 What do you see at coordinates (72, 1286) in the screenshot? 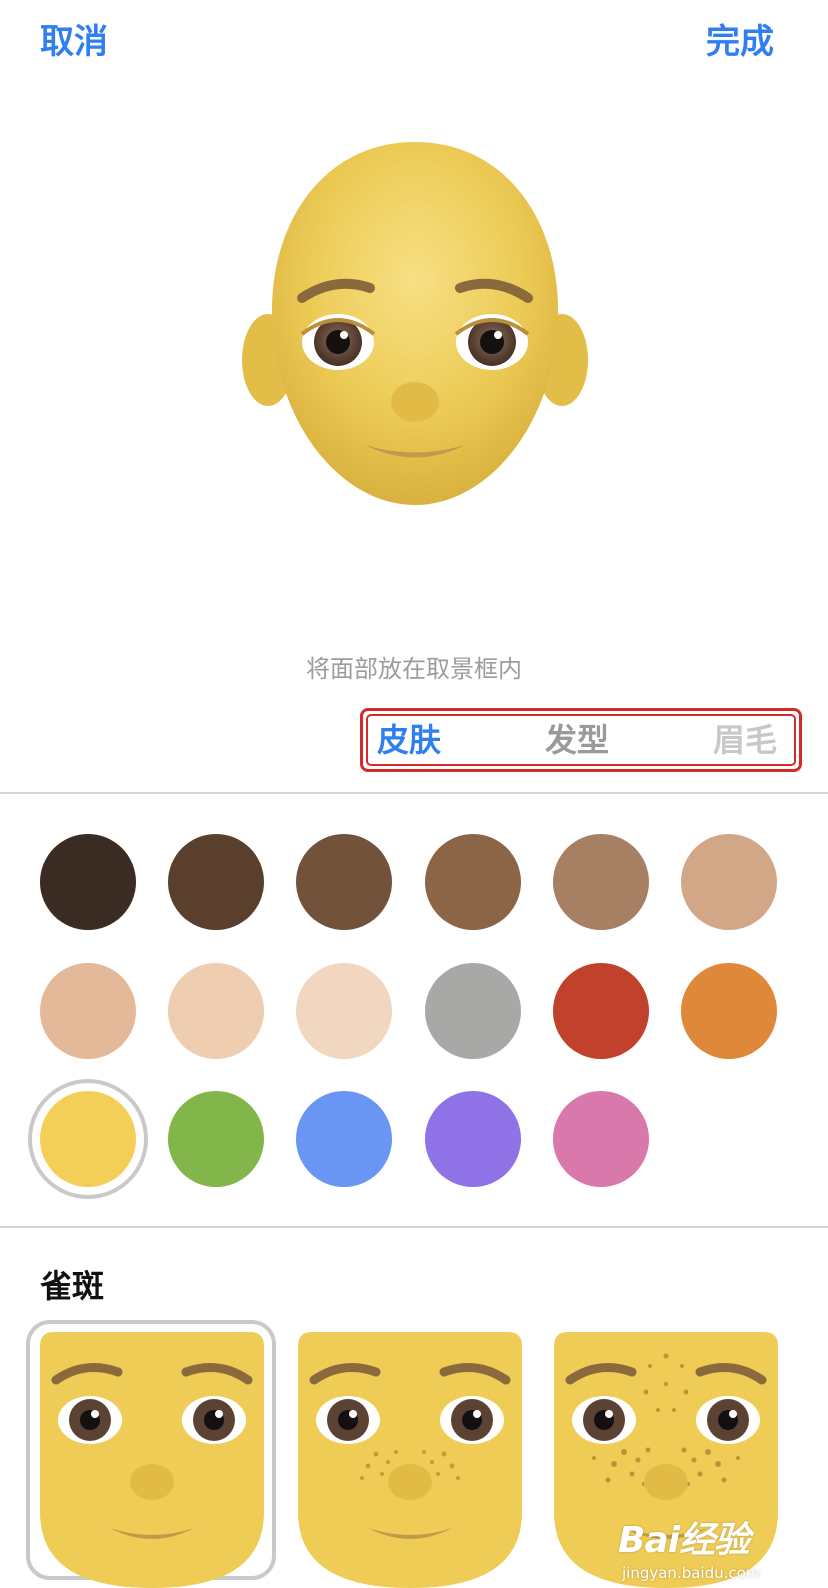
I see `freckles-section-title: 雀斑` at bounding box center [72, 1286].